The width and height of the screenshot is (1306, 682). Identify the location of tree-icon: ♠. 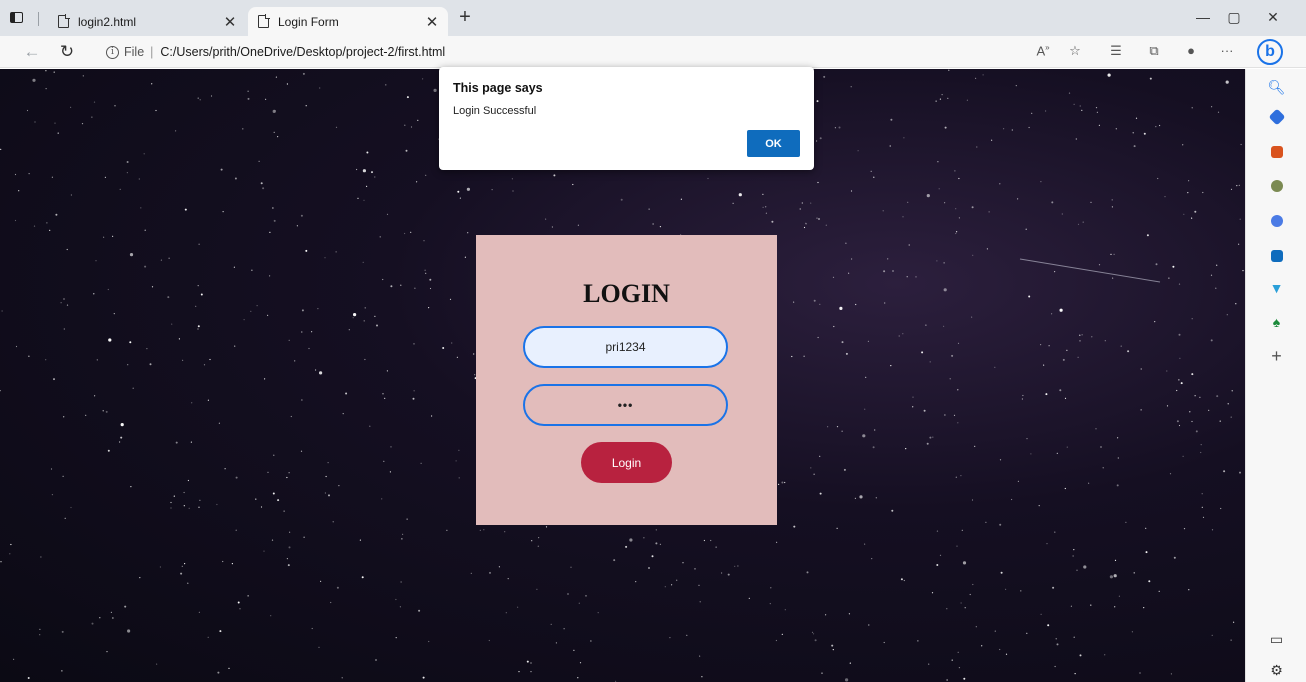
(1276, 322).